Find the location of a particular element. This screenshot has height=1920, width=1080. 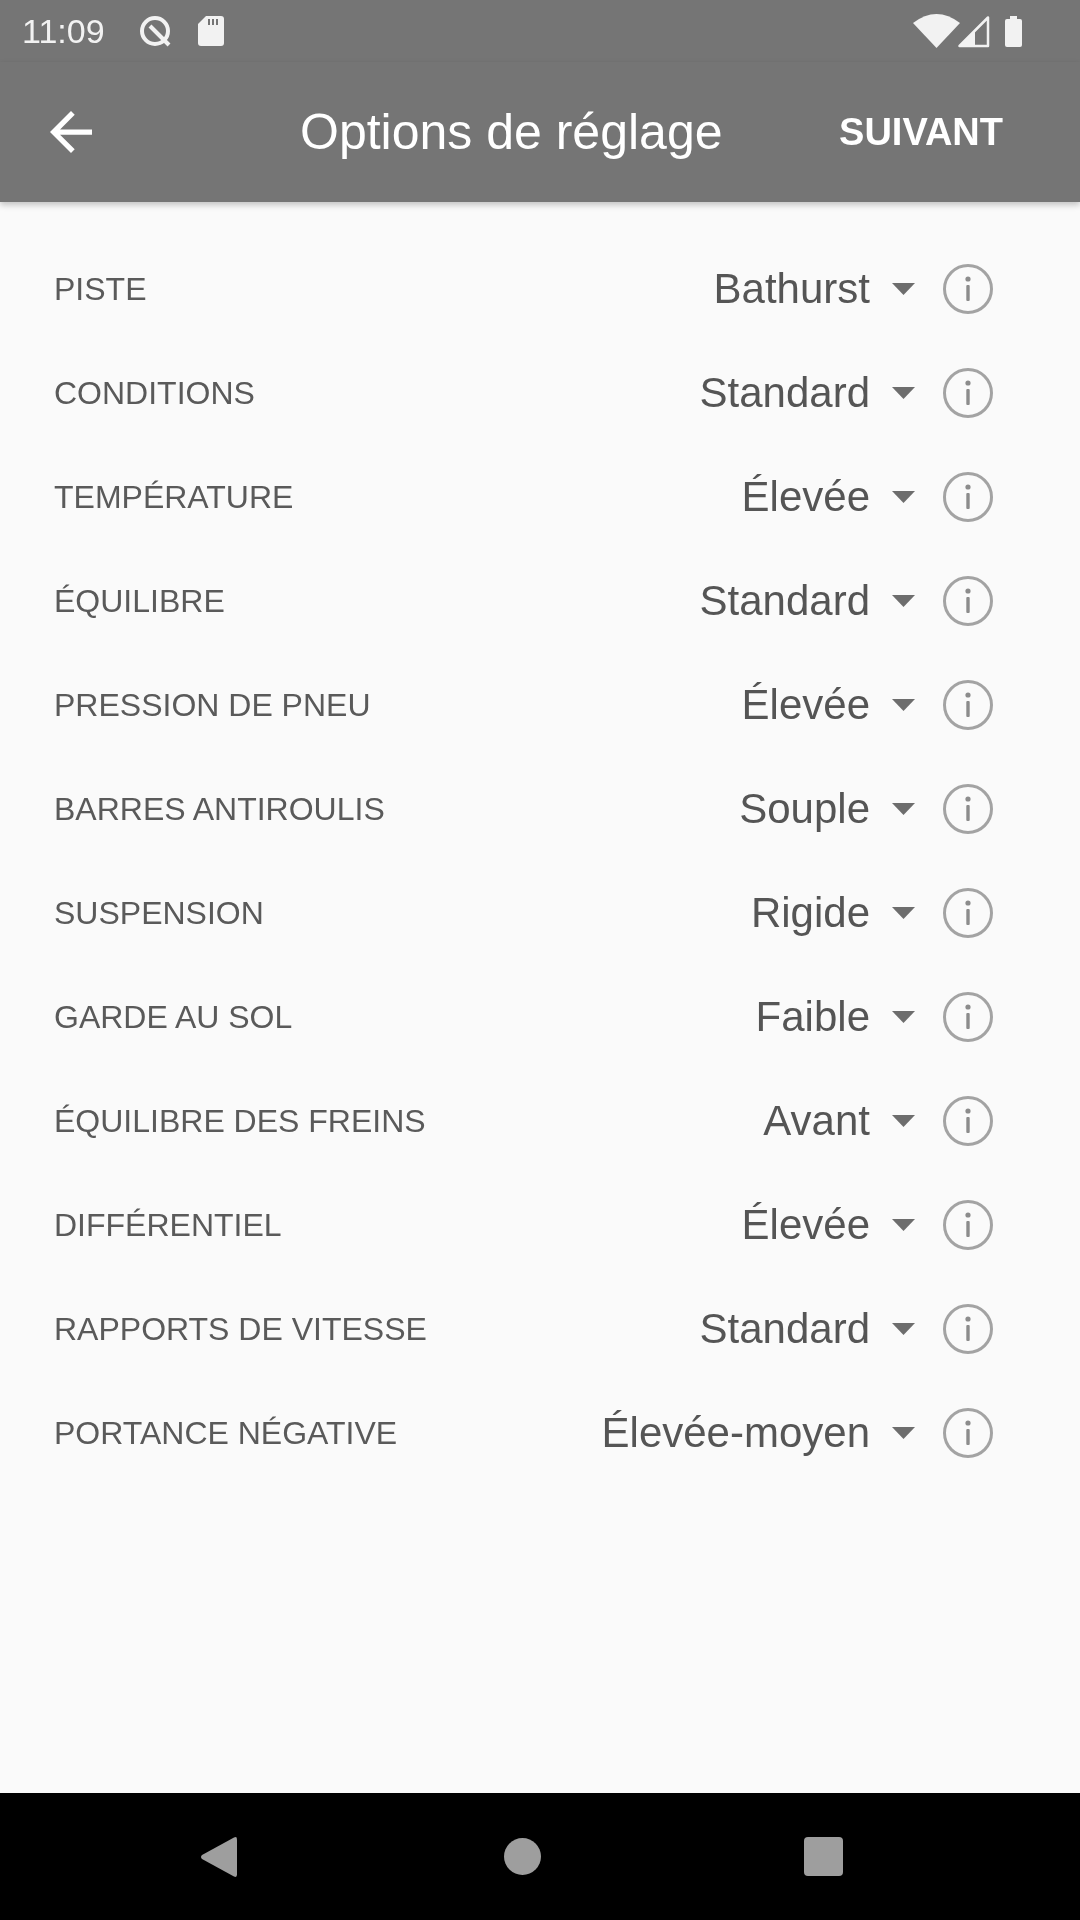

signal-icon is located at coordinates (973, 31).